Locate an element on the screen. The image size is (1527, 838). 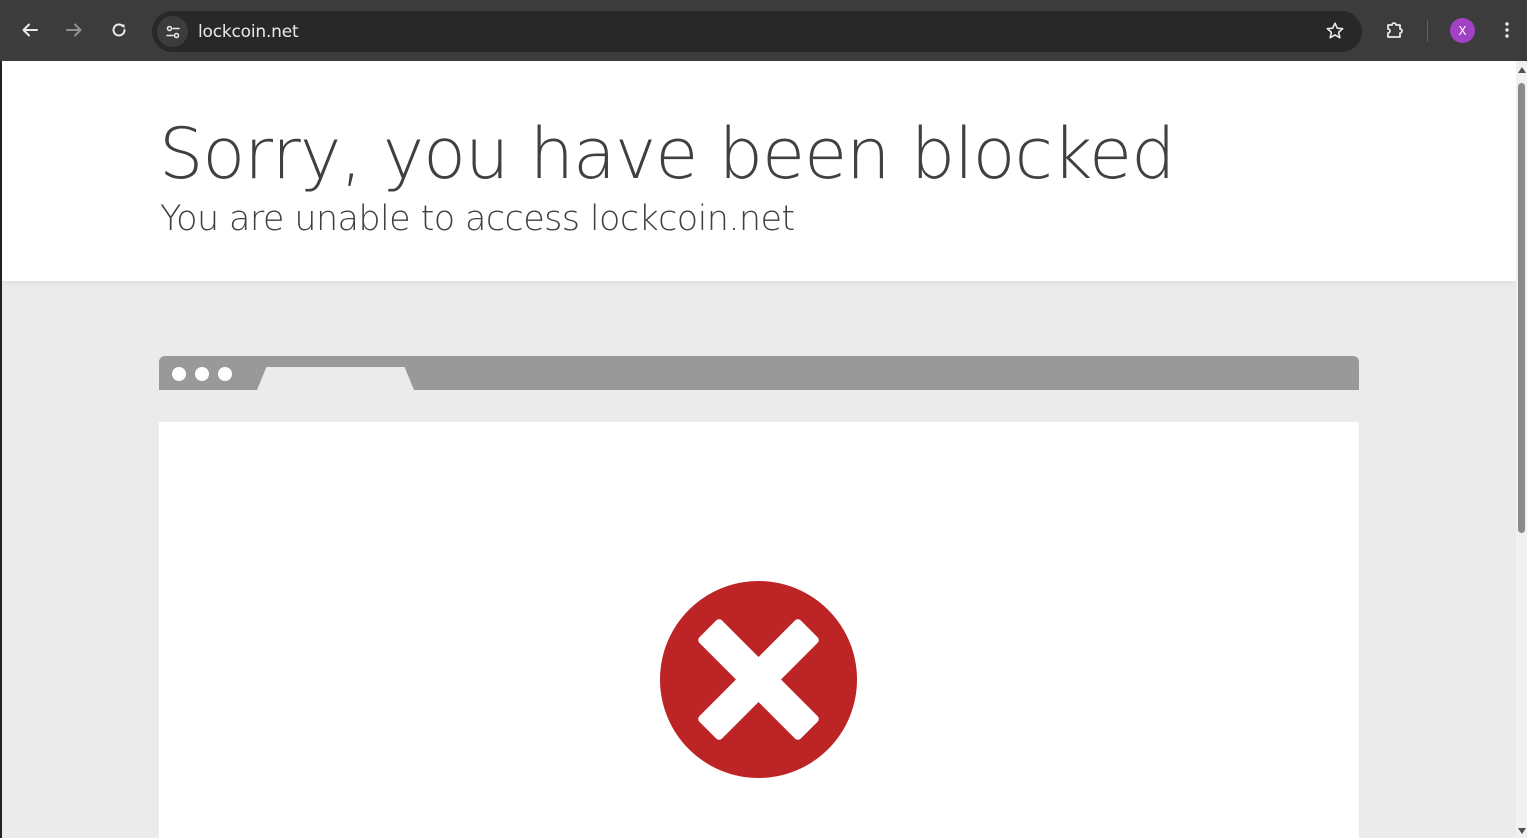
page-subtitle: You are unable to access lockcoin.net is located at coordinates (477, 219).